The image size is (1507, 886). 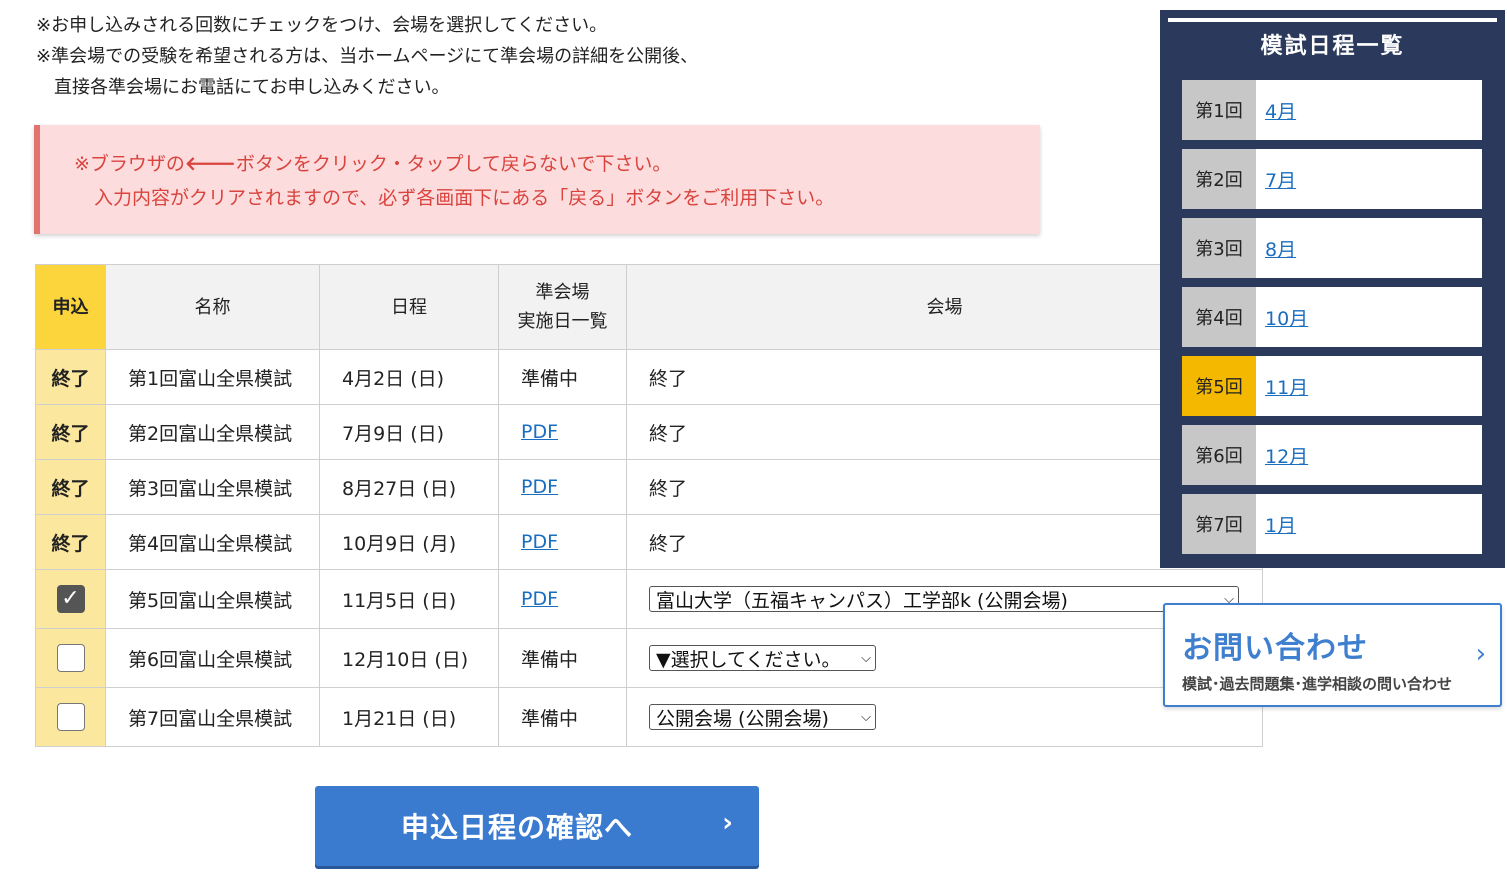 What do you see at coordinates (1219, 179) in the screenshot?
I see `sidebar-item-number: 第2回` at bounding box center [1219, 179].